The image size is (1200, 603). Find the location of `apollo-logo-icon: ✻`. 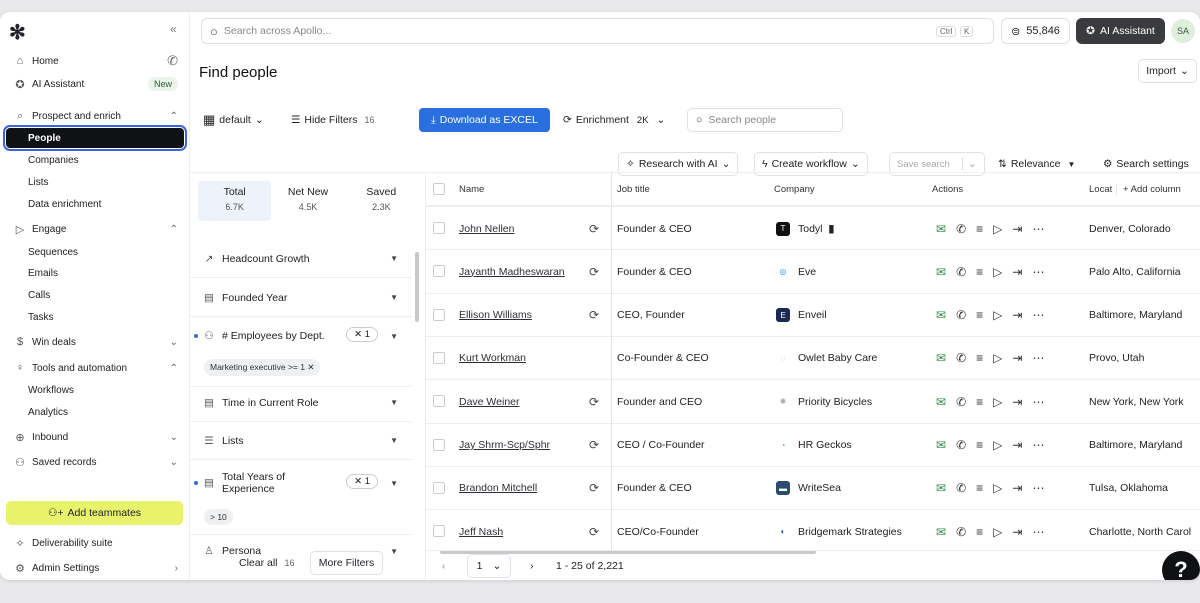

apollo-logo-icon: ✻ is located at coordinates (17, 32).